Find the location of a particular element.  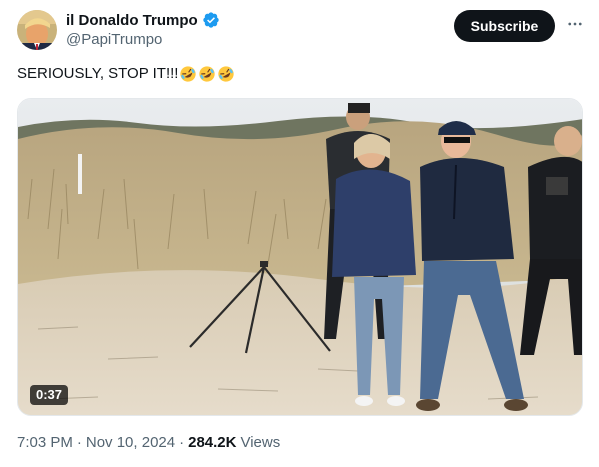

author-names: il Donaldo Trumpo @PapiTrumpo is located at coordinates (143, 29).